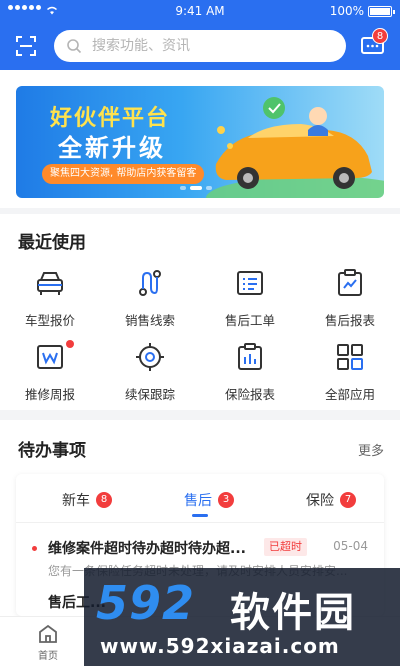 Image resolution: width=400 pixels, height=666 pixels. I want to click on more-link: 更多, so click(371, 449).